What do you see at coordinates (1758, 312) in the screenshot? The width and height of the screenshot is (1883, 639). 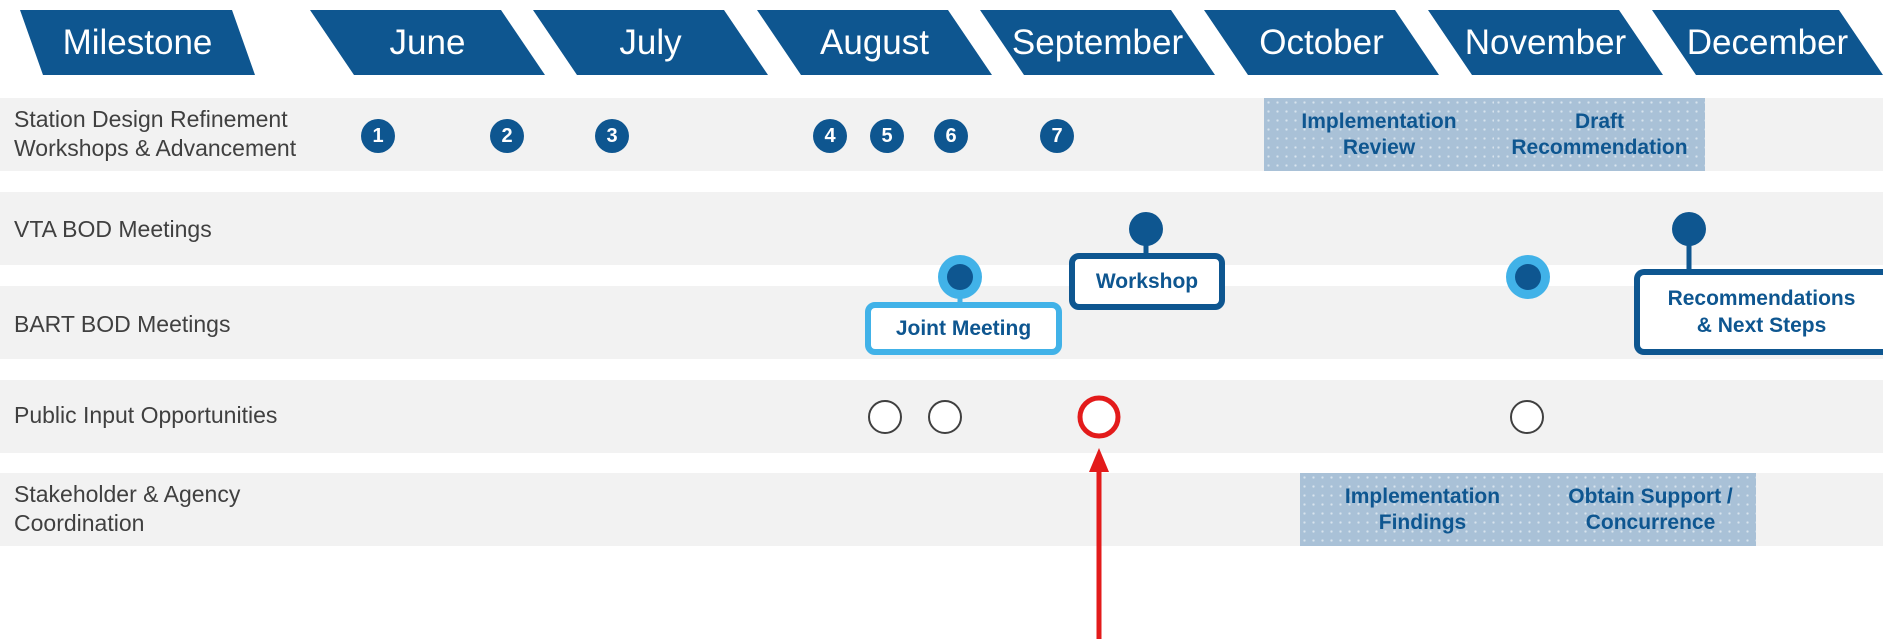 I see `recommendations-box: Recommendations & Next Steps` at bounding box center [1758, 312].